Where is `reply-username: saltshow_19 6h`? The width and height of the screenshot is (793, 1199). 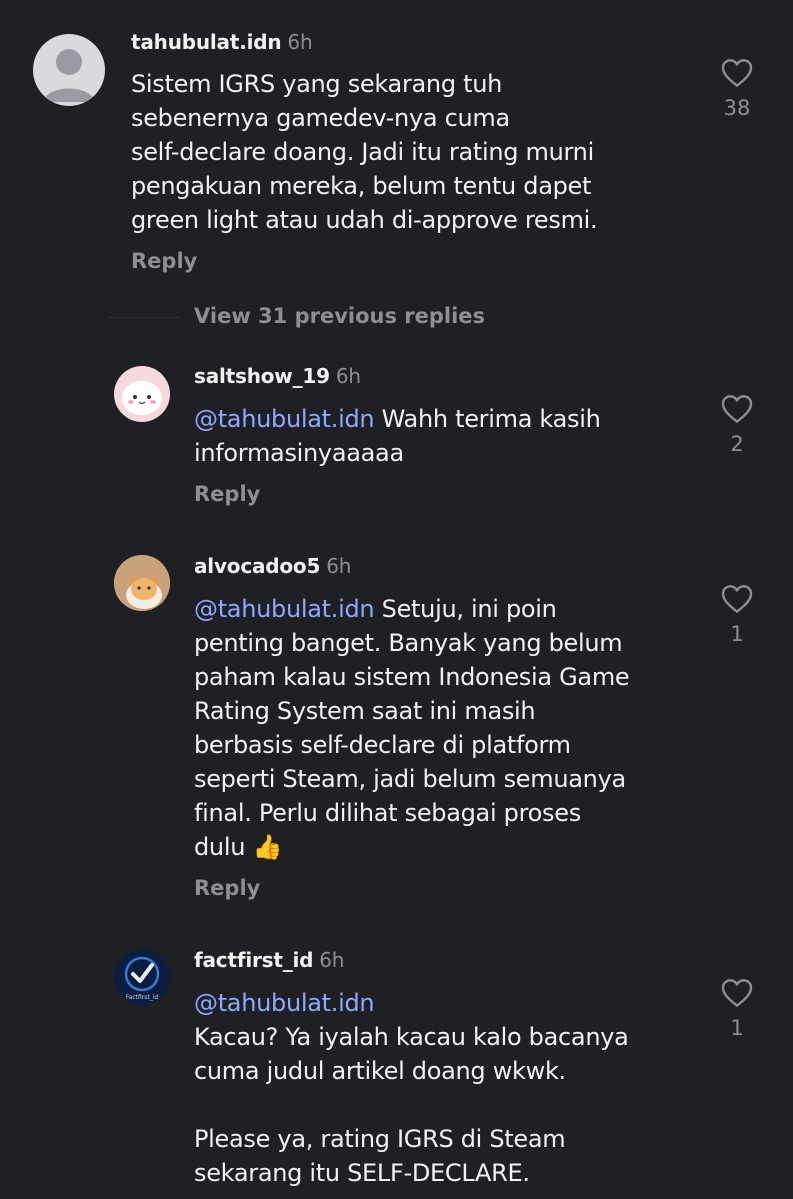
reply-username: saltshow_19 6h is located at coordinates (277, 376).